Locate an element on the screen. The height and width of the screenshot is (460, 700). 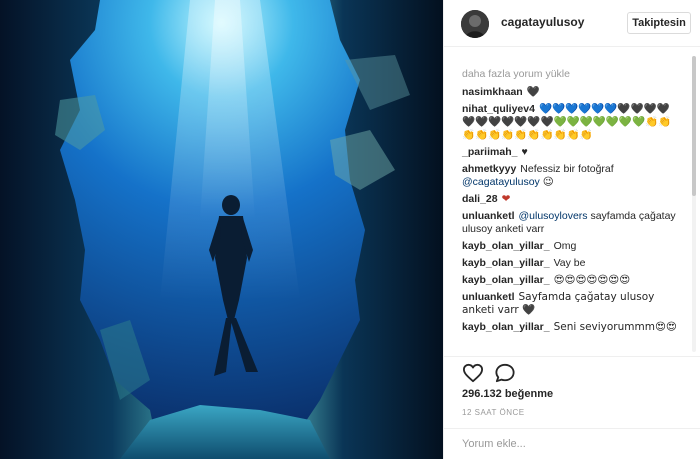
comments-scrollbar is located at coordinates (694, 204).